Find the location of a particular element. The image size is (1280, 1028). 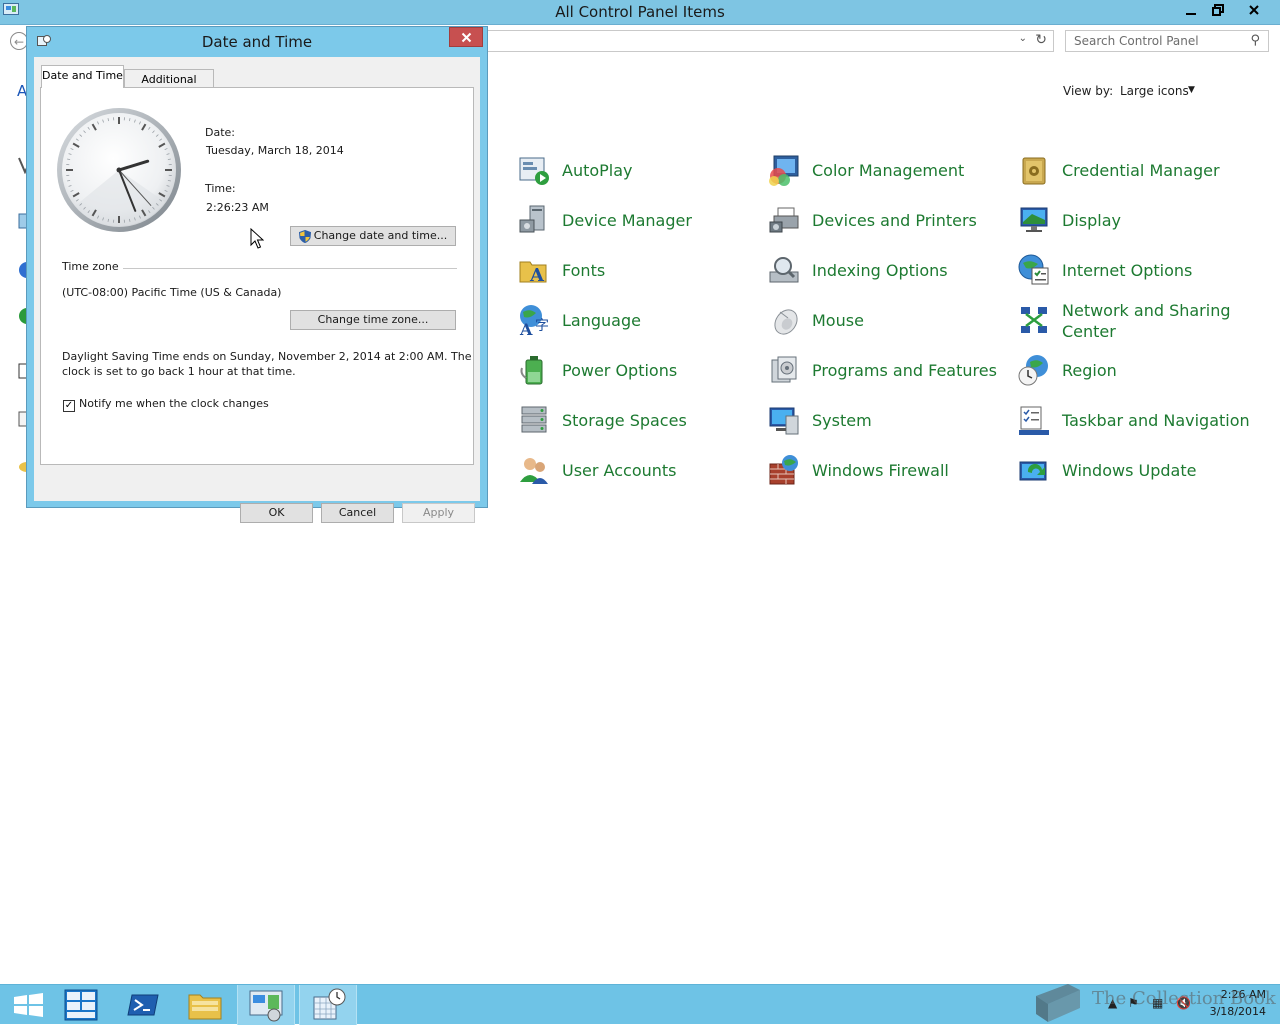

cp-item-device-manager: Device Manager is located at coordinates (638, 220).